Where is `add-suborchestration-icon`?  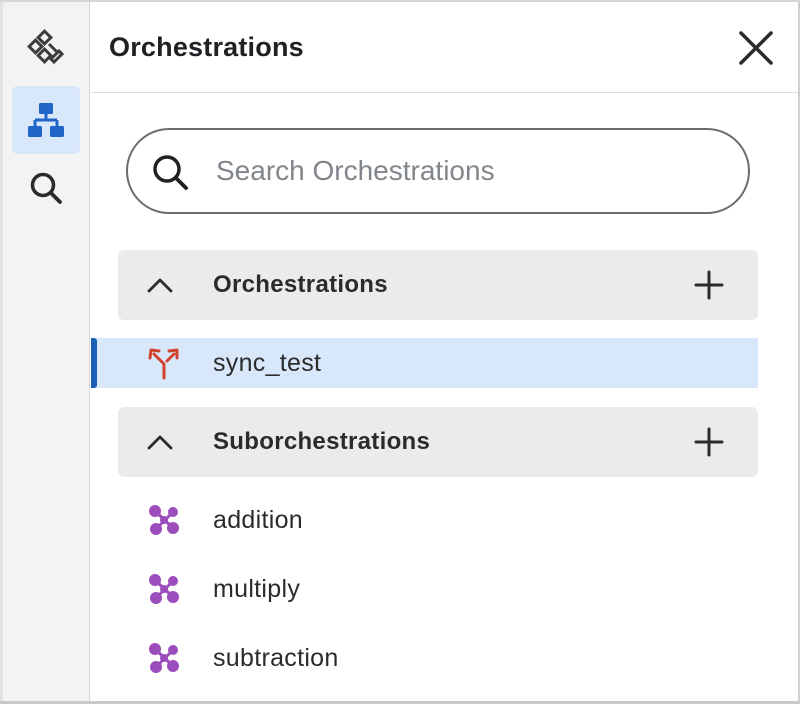
add-suborchestration-icon is located at coordinates (709, 442).